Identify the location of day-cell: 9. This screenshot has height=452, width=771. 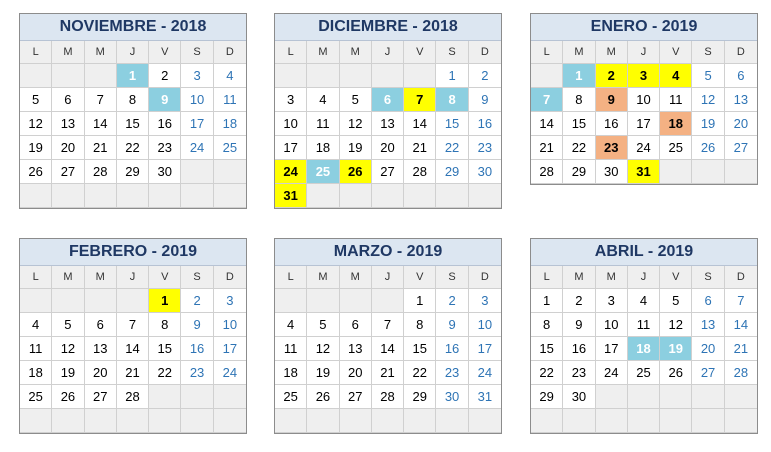
(484, 100).